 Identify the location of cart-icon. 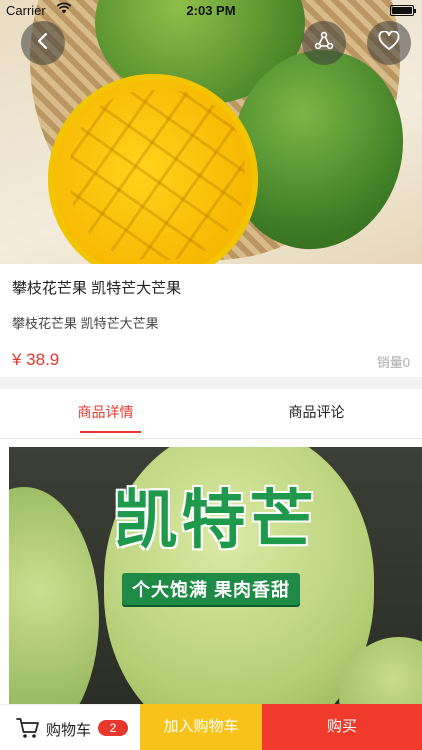
(28, 730).